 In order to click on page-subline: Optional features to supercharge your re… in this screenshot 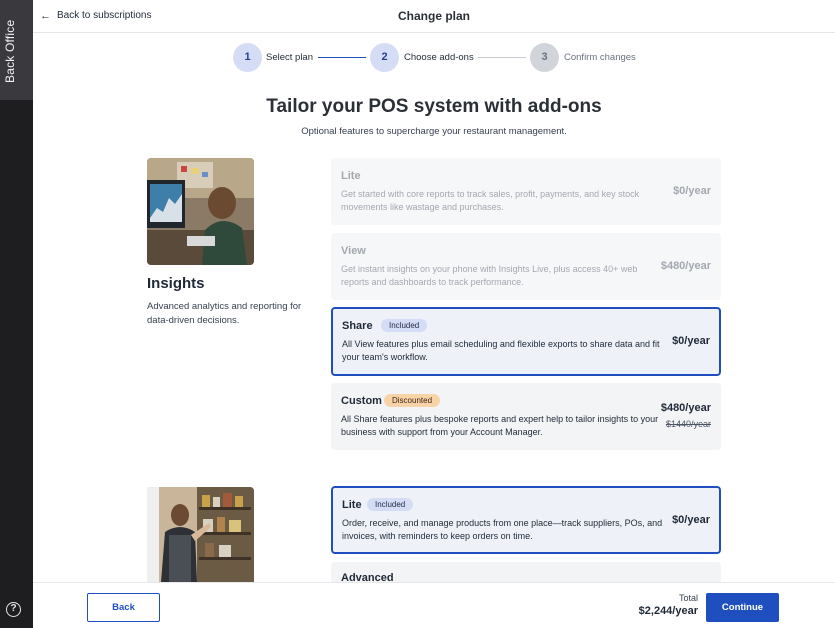, I will do `click(434, 131)`.